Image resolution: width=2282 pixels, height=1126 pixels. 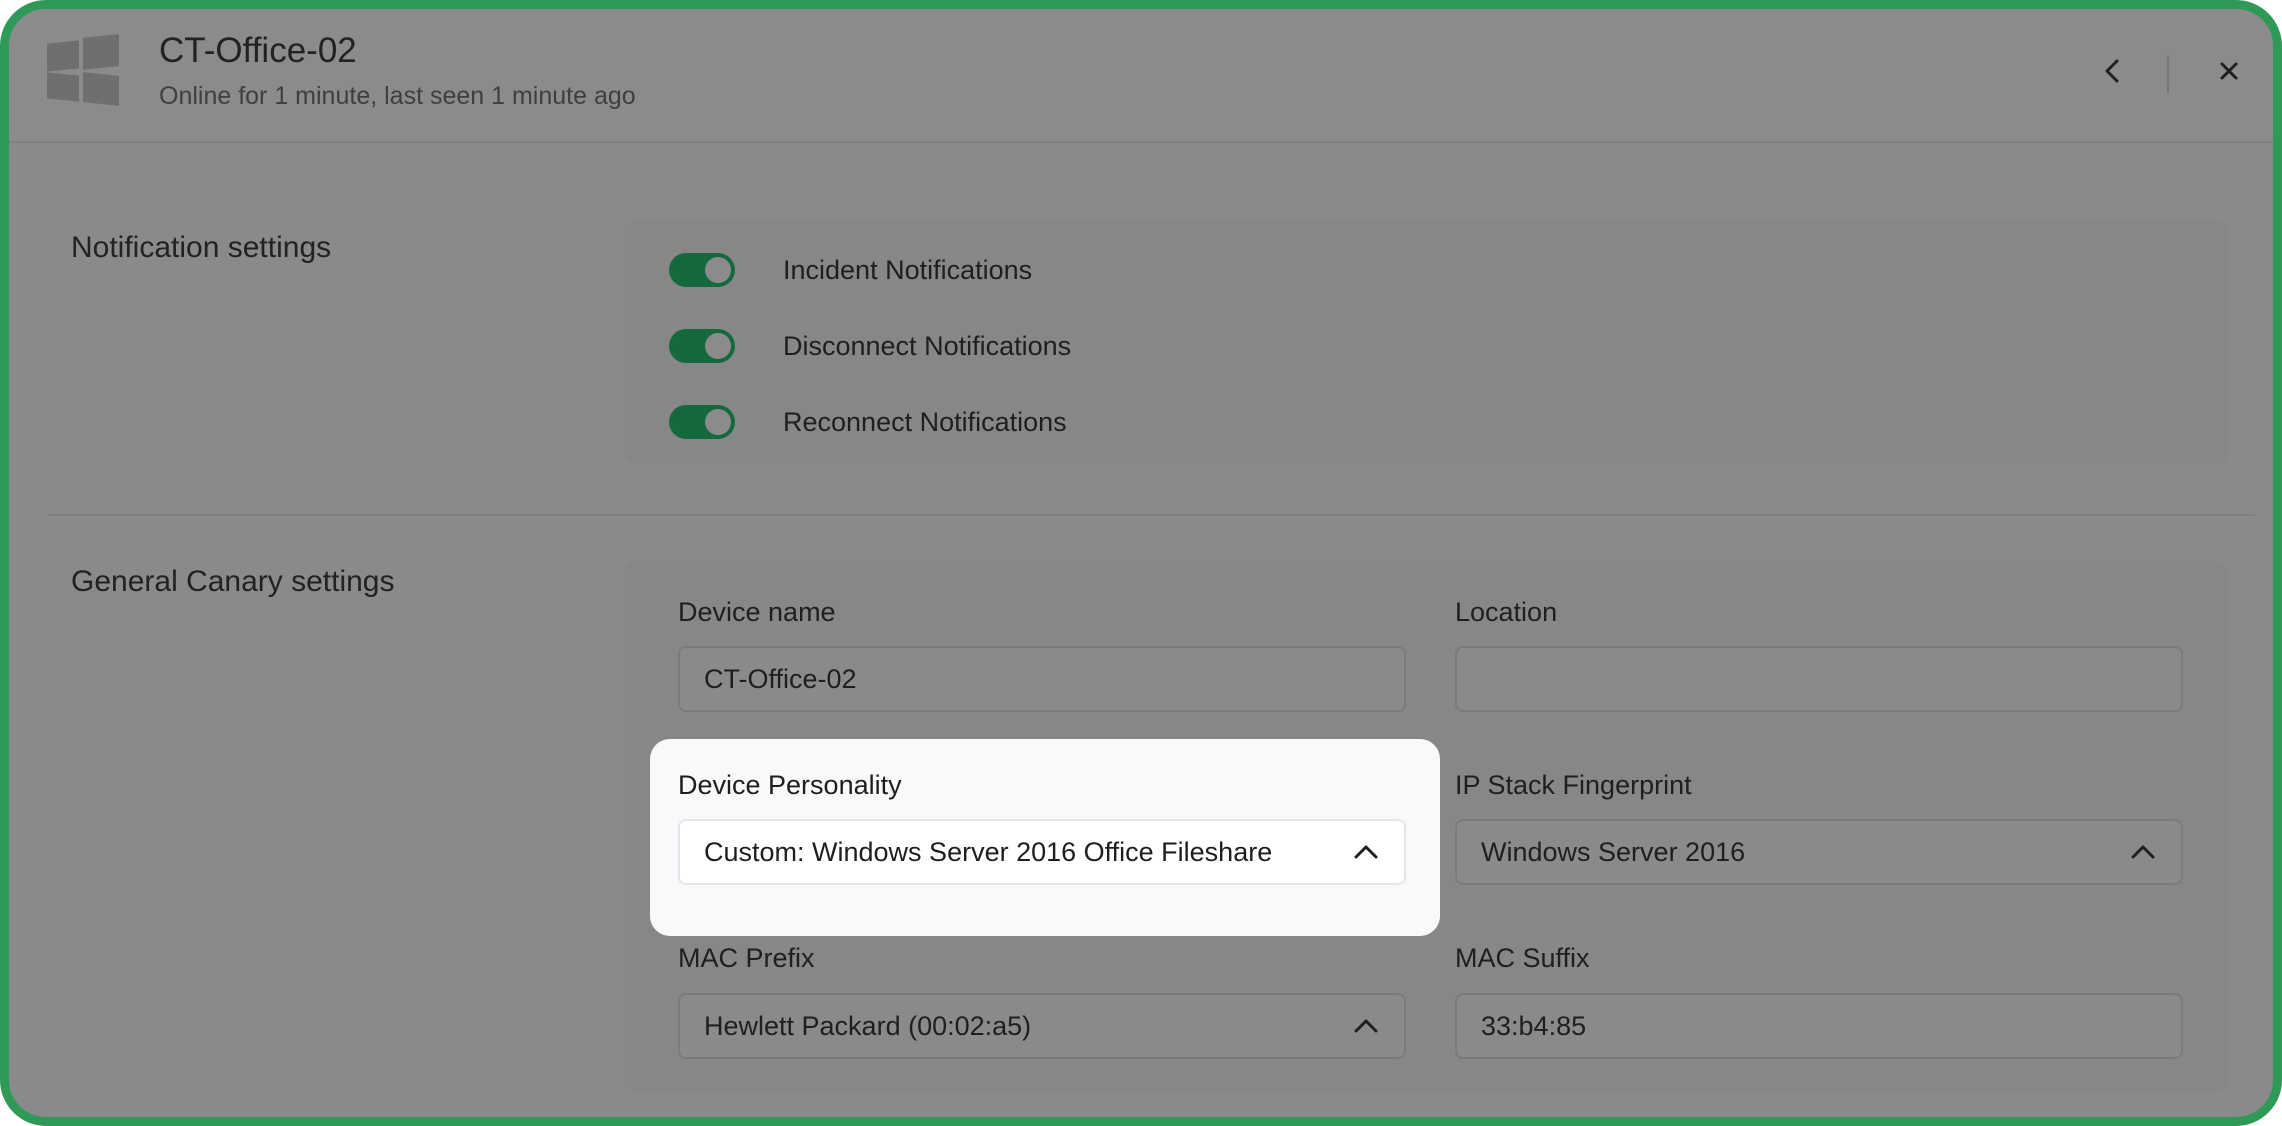 What do you see at coordinates (258, 50) in the screenshot?
I see `device-title: CT-Office-02` at bounding box center [258, 50].